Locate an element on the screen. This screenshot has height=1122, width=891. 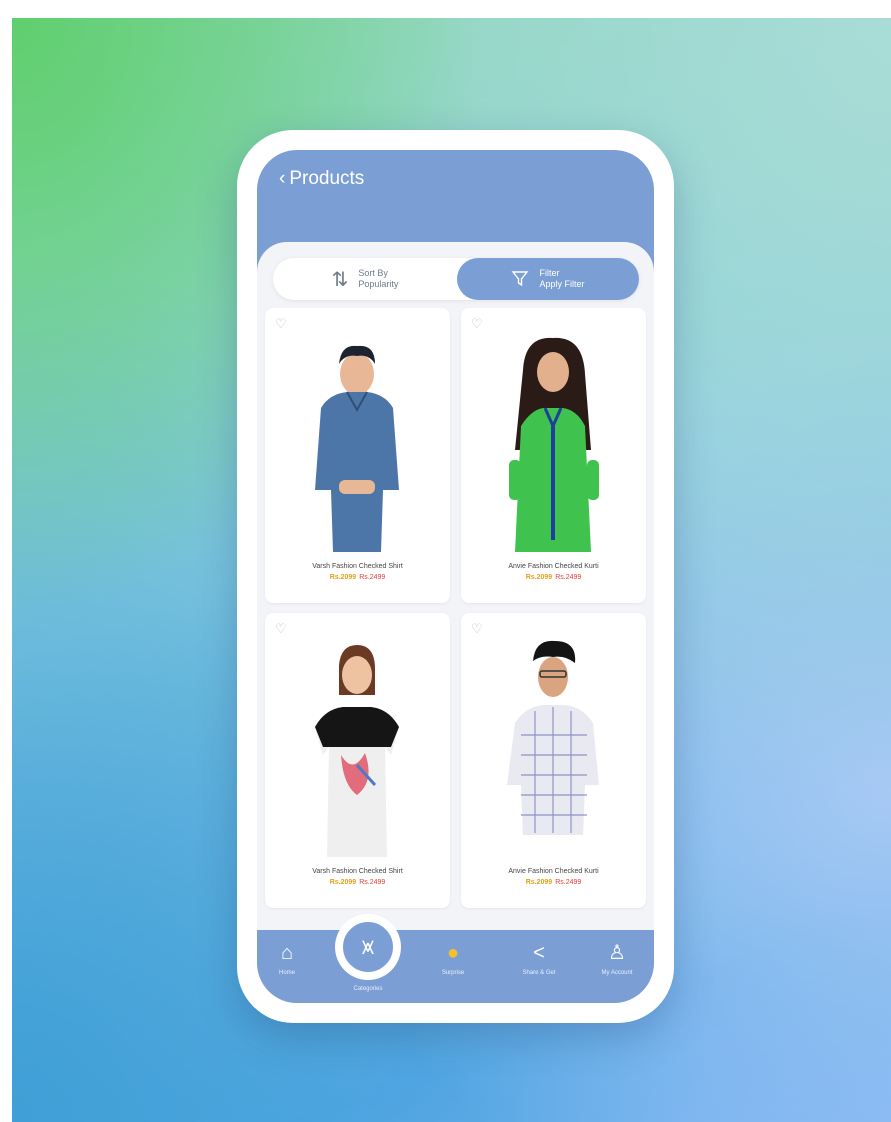
nav-item-home: ⌂ Home is located at coordinates (287, 959).